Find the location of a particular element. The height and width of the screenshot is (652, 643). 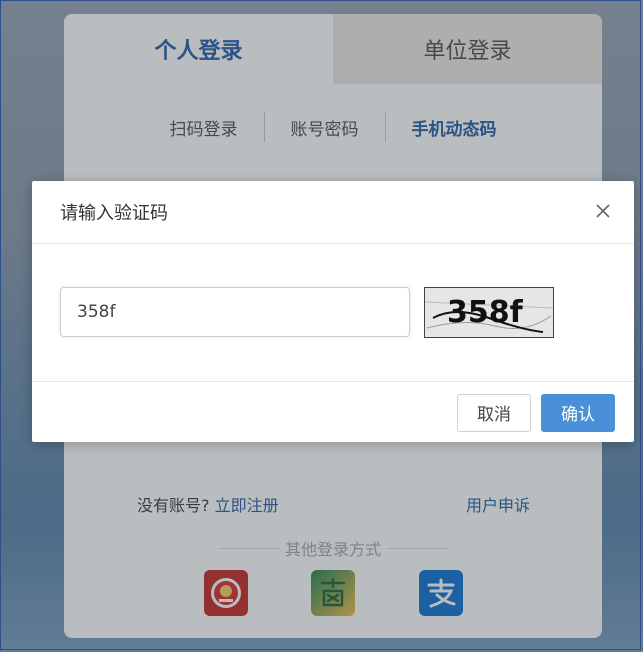

close-icon is located at coordinates (603, 212).